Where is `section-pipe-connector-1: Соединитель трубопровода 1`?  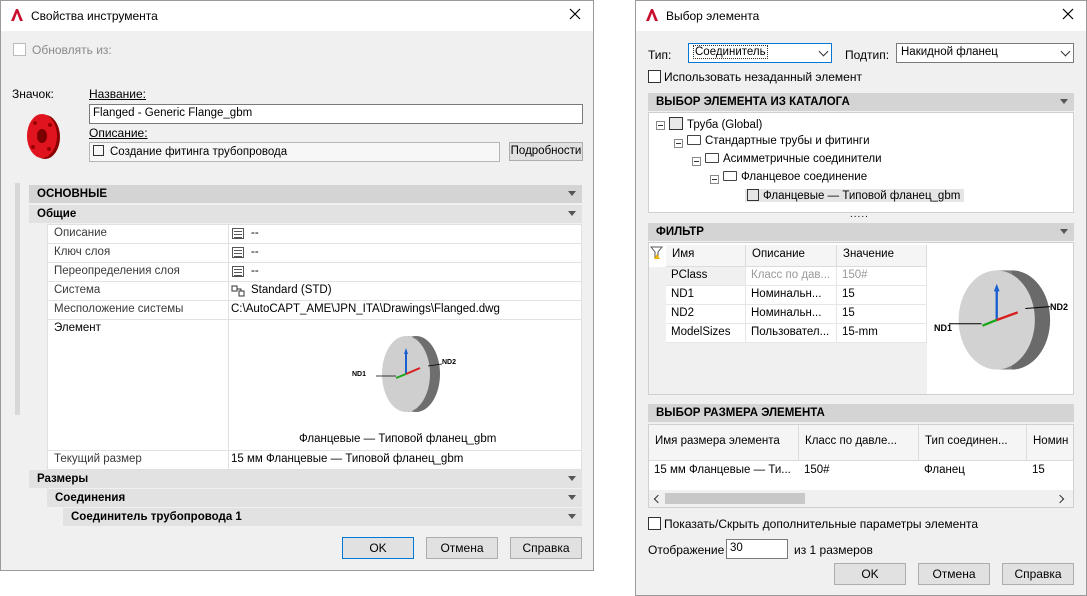 section-pipe-connector-1: Соединитель трубопровода 1 is located at coordinates (322, 517).